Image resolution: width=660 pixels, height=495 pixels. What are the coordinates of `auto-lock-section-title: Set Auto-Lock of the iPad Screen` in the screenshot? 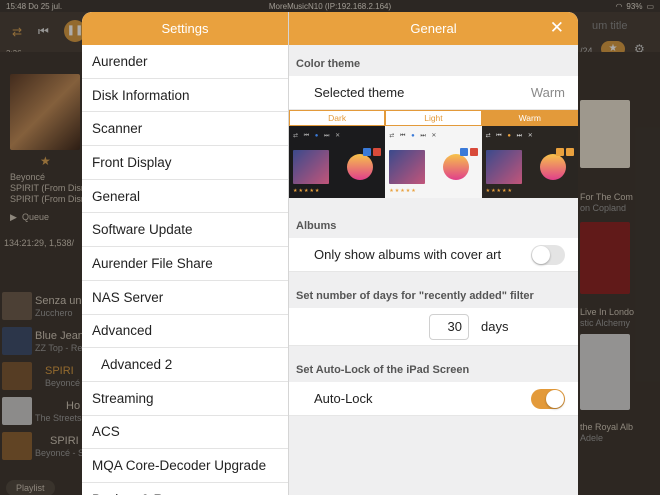 It's located at (383, 370).